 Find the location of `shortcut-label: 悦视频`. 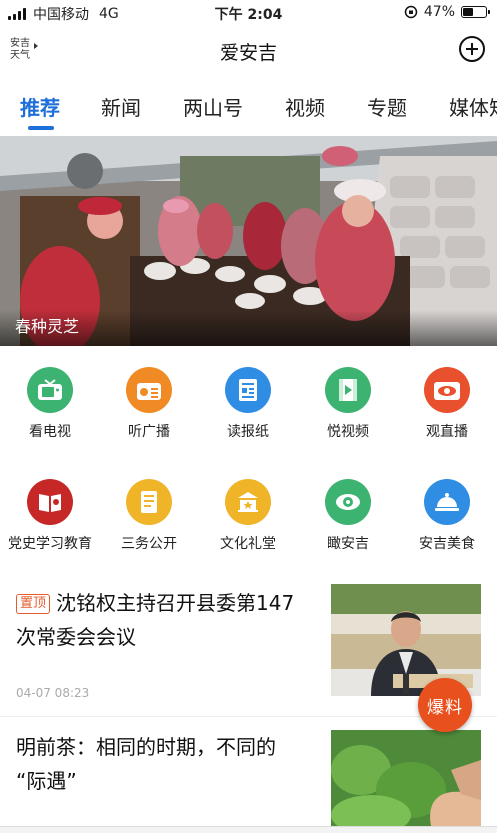

shortcut-label: 悦视频 is located at coordinates (348, 432).